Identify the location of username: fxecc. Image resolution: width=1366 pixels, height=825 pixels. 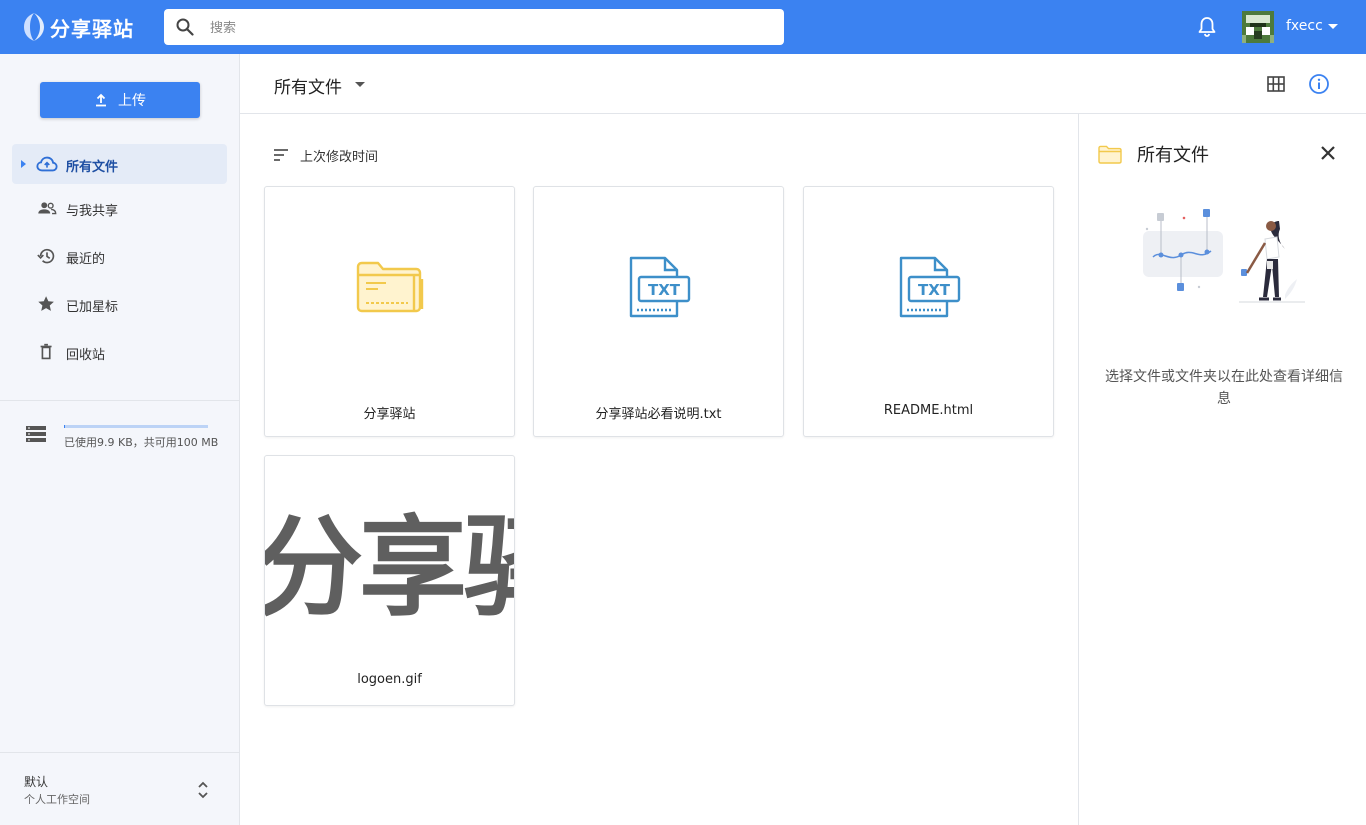
(1304, 26).